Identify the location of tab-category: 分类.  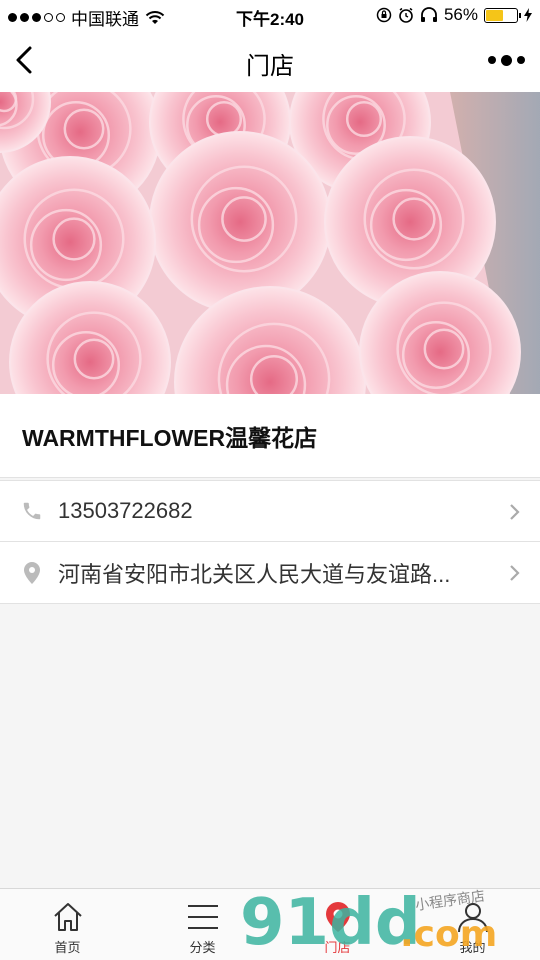
(202, 924).